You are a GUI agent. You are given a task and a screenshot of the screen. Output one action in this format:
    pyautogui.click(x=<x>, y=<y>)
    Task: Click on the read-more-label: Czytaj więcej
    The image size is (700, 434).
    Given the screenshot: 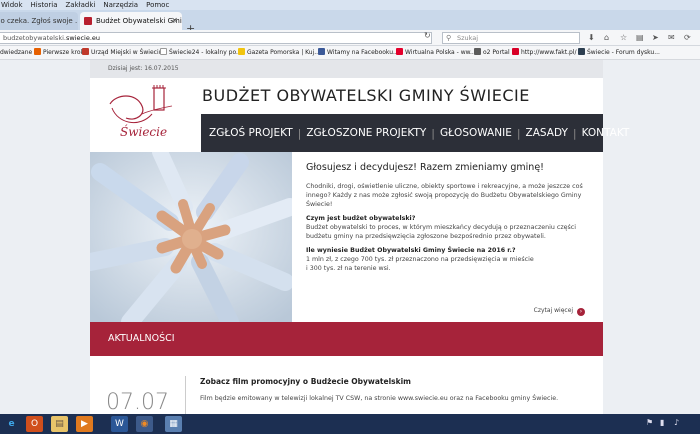 What is the action you would take?
    pyautogui.click(x=553, y=310)
    